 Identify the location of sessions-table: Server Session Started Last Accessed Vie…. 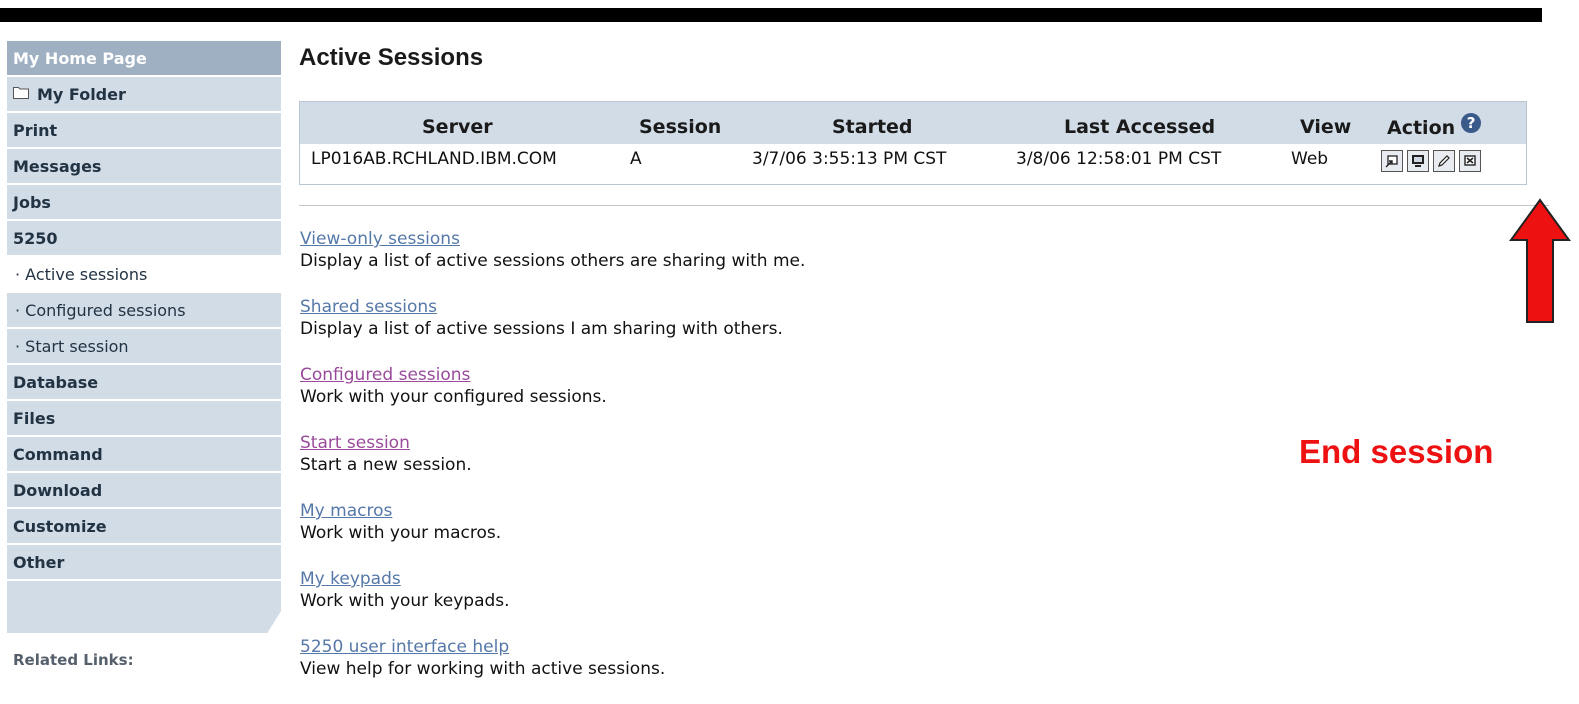
(913, 143).